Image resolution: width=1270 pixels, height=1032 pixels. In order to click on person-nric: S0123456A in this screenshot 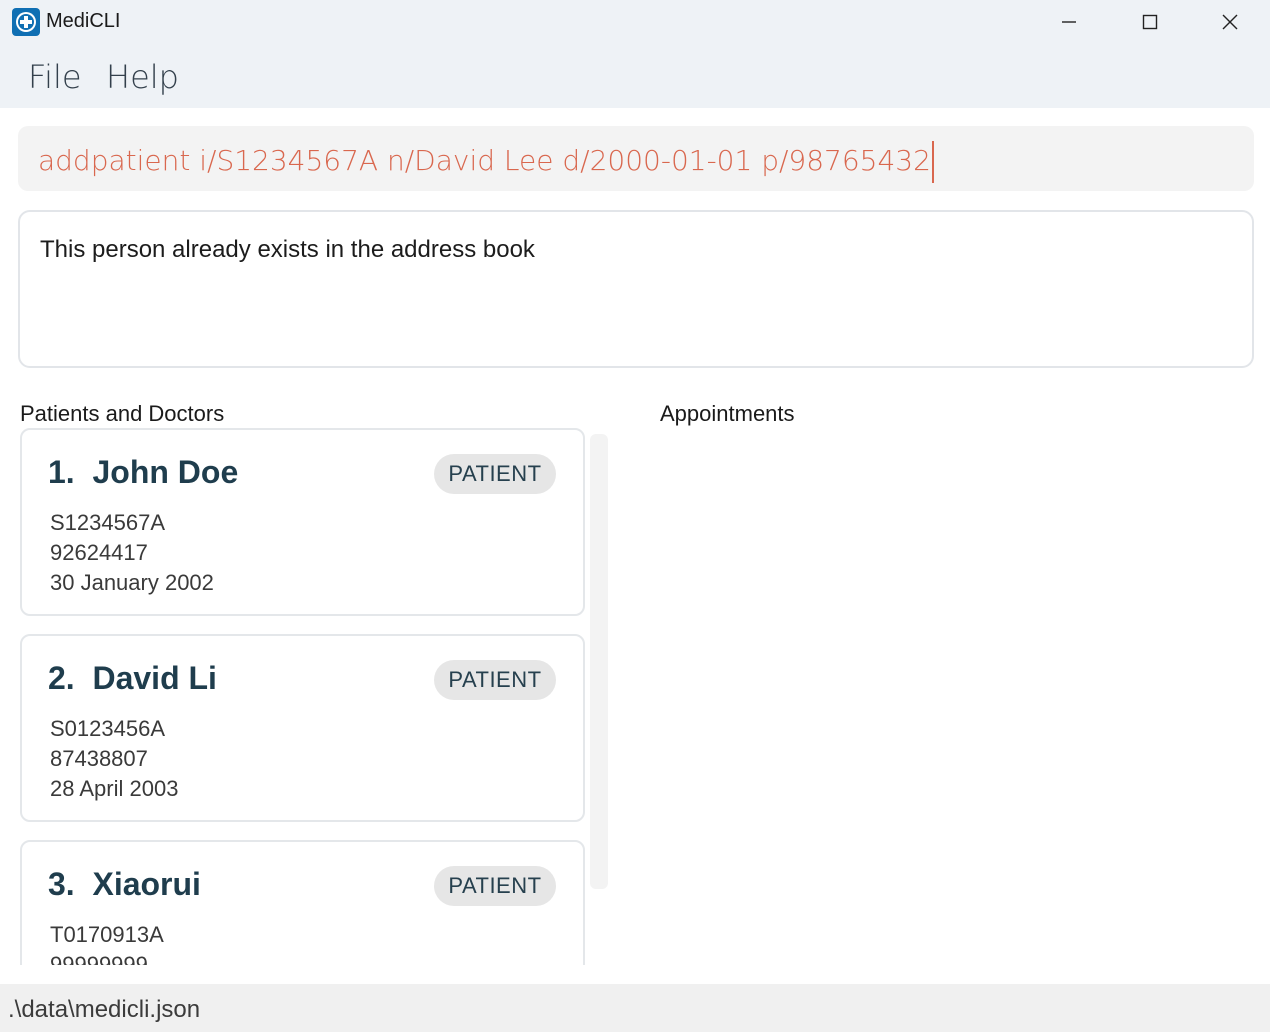, I will do `click(107, 728)`.